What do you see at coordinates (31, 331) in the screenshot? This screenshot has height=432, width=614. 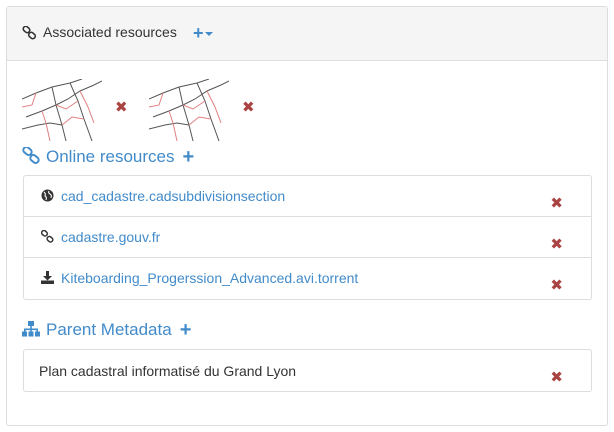 I see `sitemap-icon` at bounding box center [31, 331].